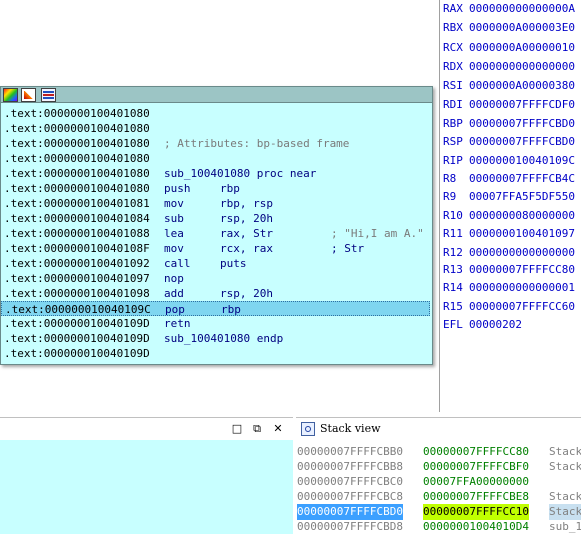 The image size is (581, 535). I want to click on popup-toolbar, so click(216, 95).